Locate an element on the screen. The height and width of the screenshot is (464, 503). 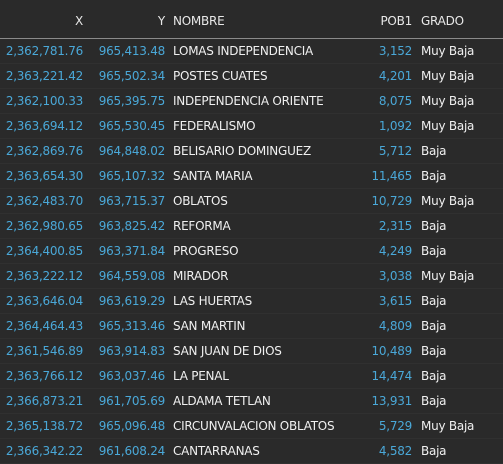
cell-x: 2,361,546.89 is located at coordinates (44, 351).